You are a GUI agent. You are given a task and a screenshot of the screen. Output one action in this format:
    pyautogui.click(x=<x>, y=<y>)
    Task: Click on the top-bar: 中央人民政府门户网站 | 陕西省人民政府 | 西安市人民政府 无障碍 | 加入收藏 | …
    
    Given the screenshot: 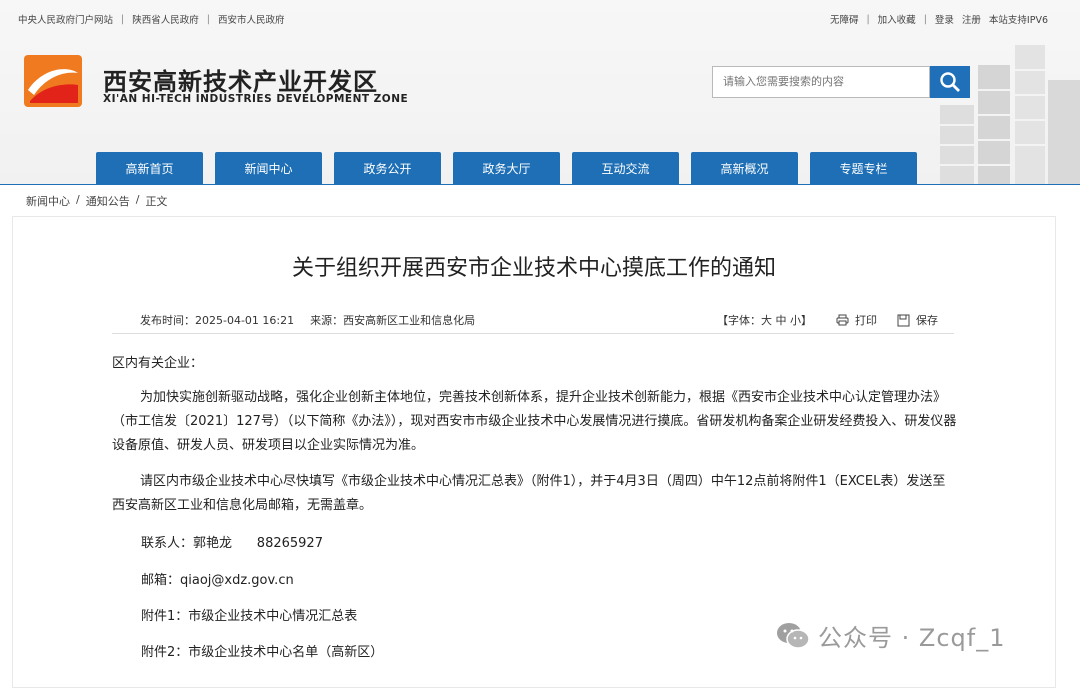 What is the action you would take?
    pyautogui.click(x=540, y=17)
    